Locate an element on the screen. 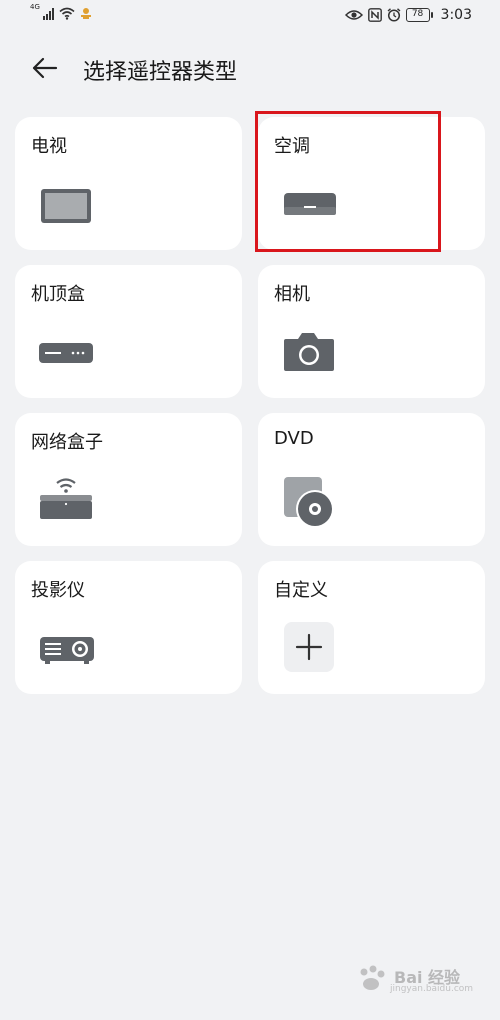  device-card-custom: 自定义 is located at coordinates (371, 627).